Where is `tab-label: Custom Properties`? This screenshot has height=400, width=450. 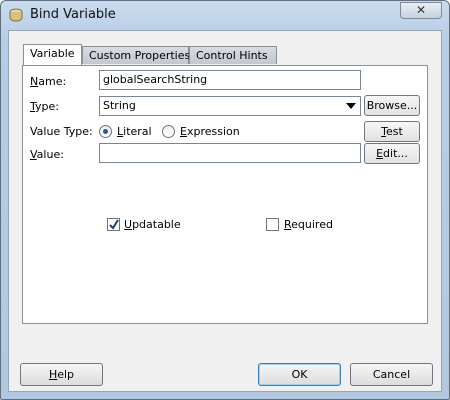
tab-label: Custom Properties is located at coordinates (140, 55).